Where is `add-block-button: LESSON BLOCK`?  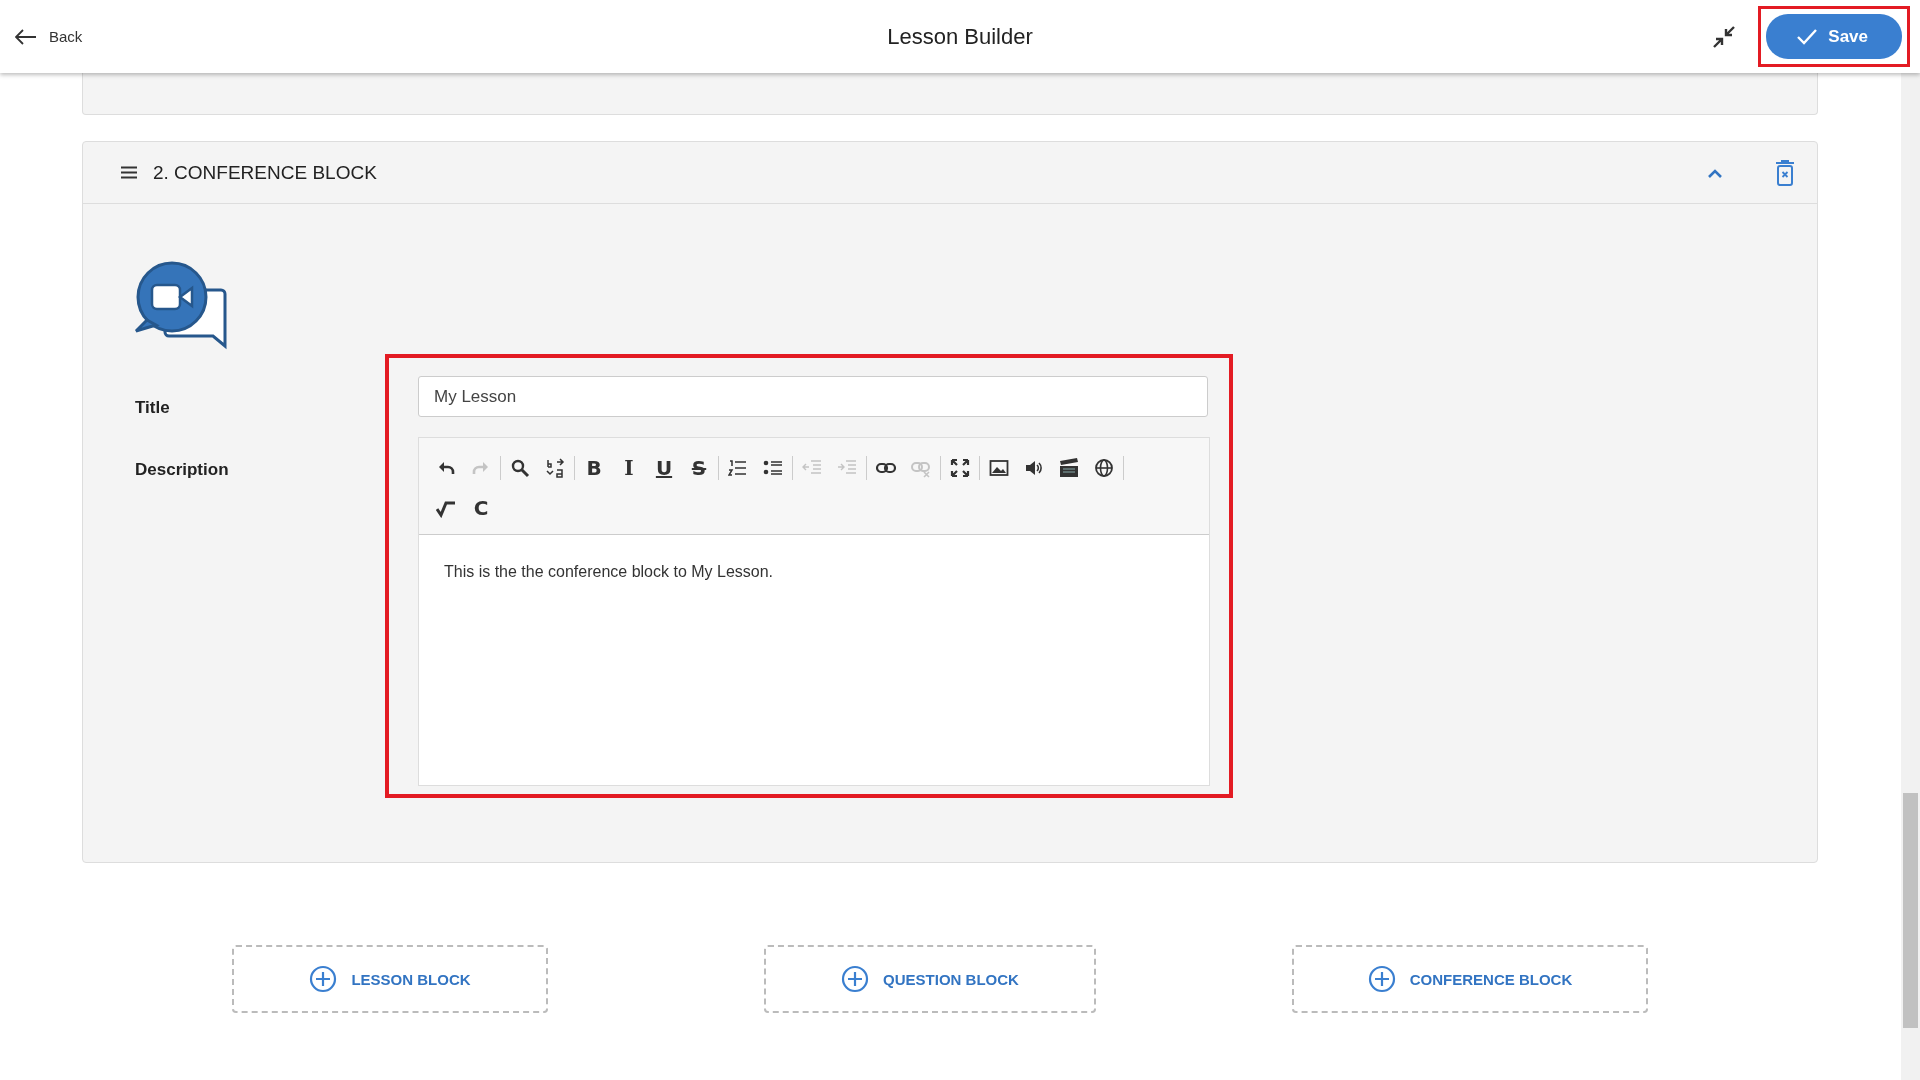
add-block-button: LESSON BLOCK is located at coordinates (390, 979).